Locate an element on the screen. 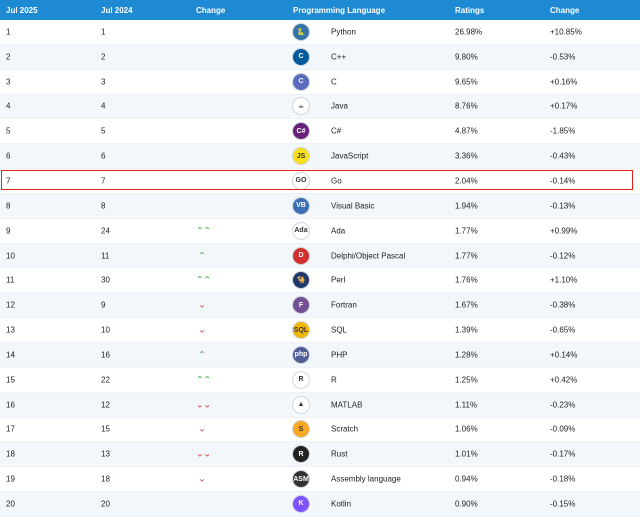 The height and width of the screenshot is (517, 640). table-row: 2 2 C C++ 9.80% -0.53% is located at coordinates (320, 57).